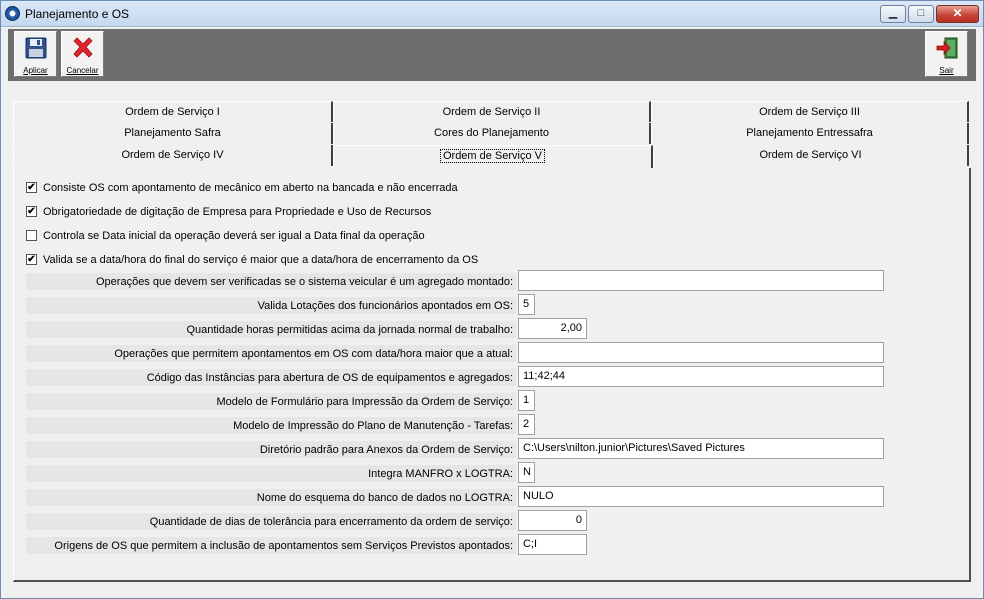 The height and width of the screenshot is (599, 984). I want to click on tab-label: Ordem de Serviço V, so click(492, 156).